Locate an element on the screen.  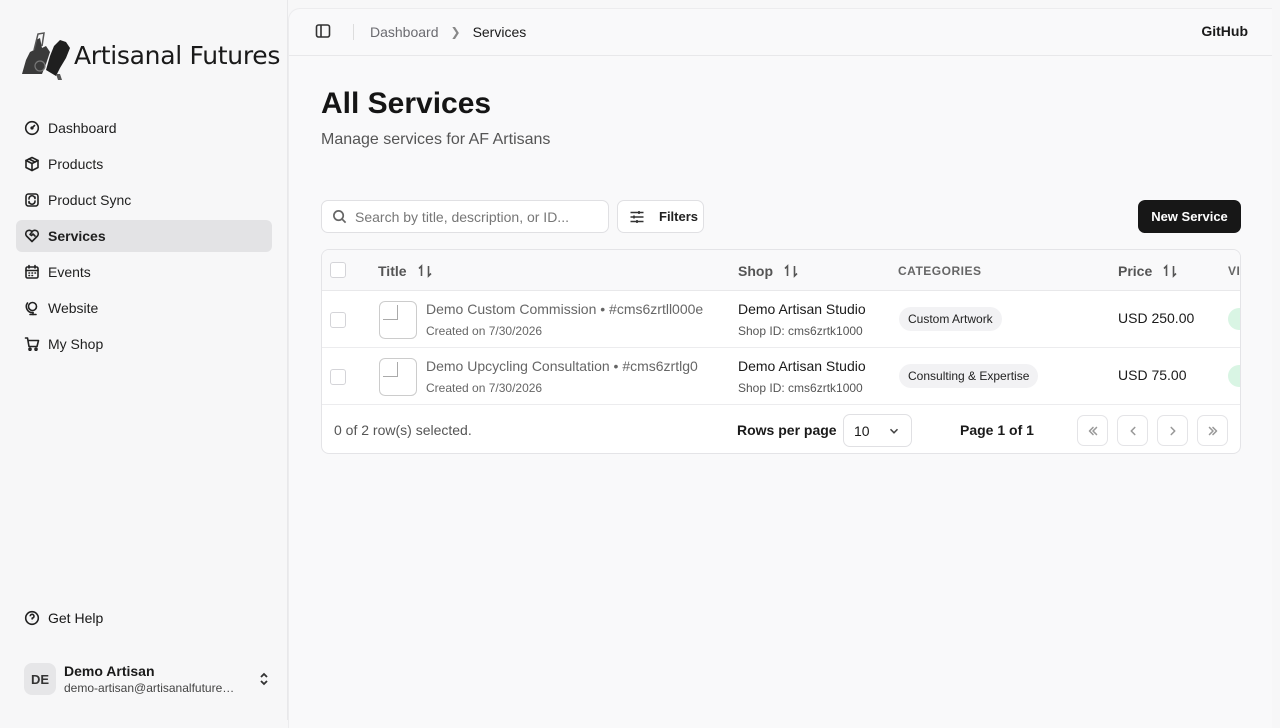
sidebar-item-label: Website is located at coordinates (73, 308).